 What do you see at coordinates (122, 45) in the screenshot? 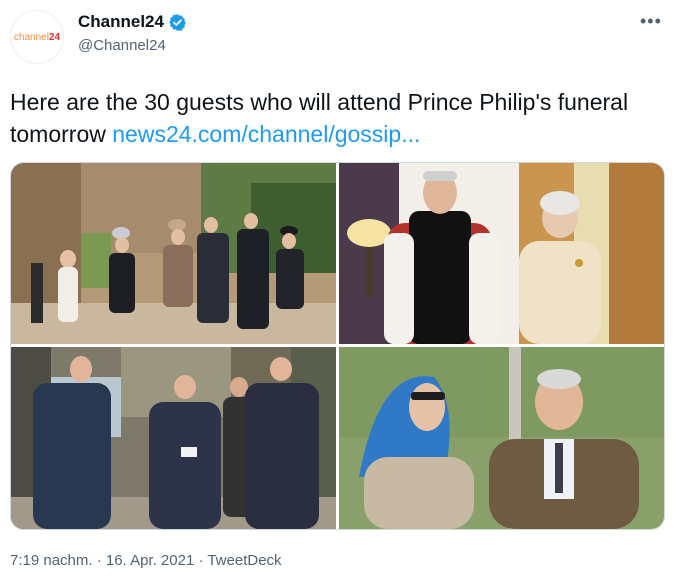
I see `author-handle: @Channel24` at bounding box center [122, 45].